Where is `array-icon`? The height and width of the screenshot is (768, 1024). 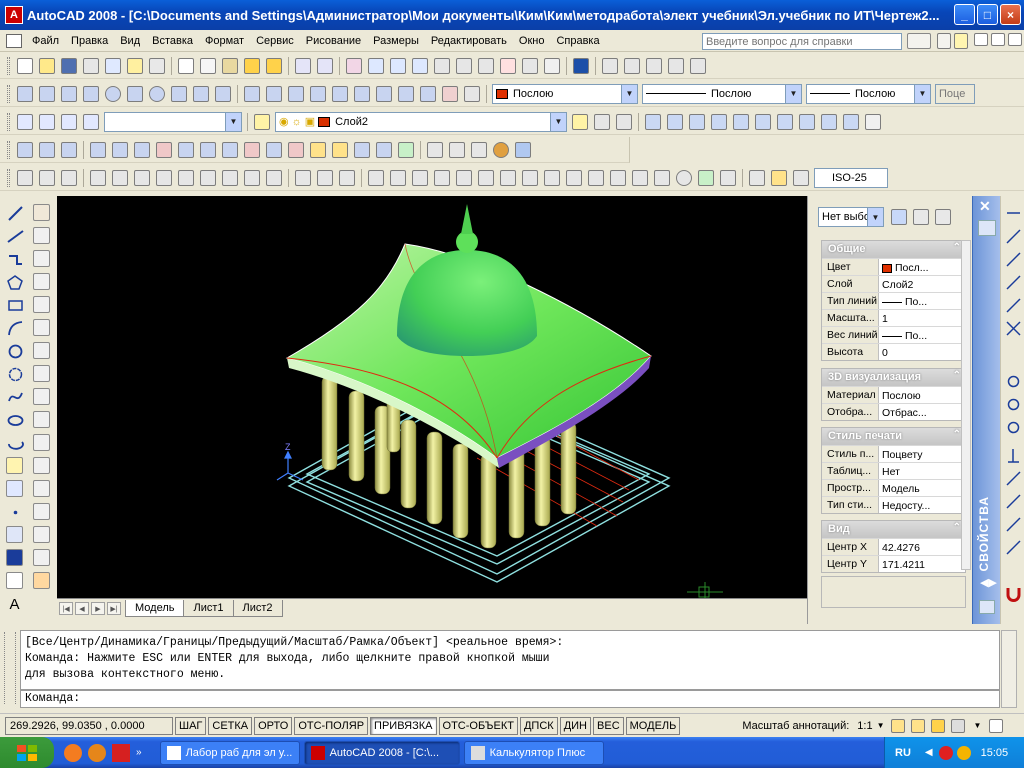 array-icon is located at coordinates (41, 304).